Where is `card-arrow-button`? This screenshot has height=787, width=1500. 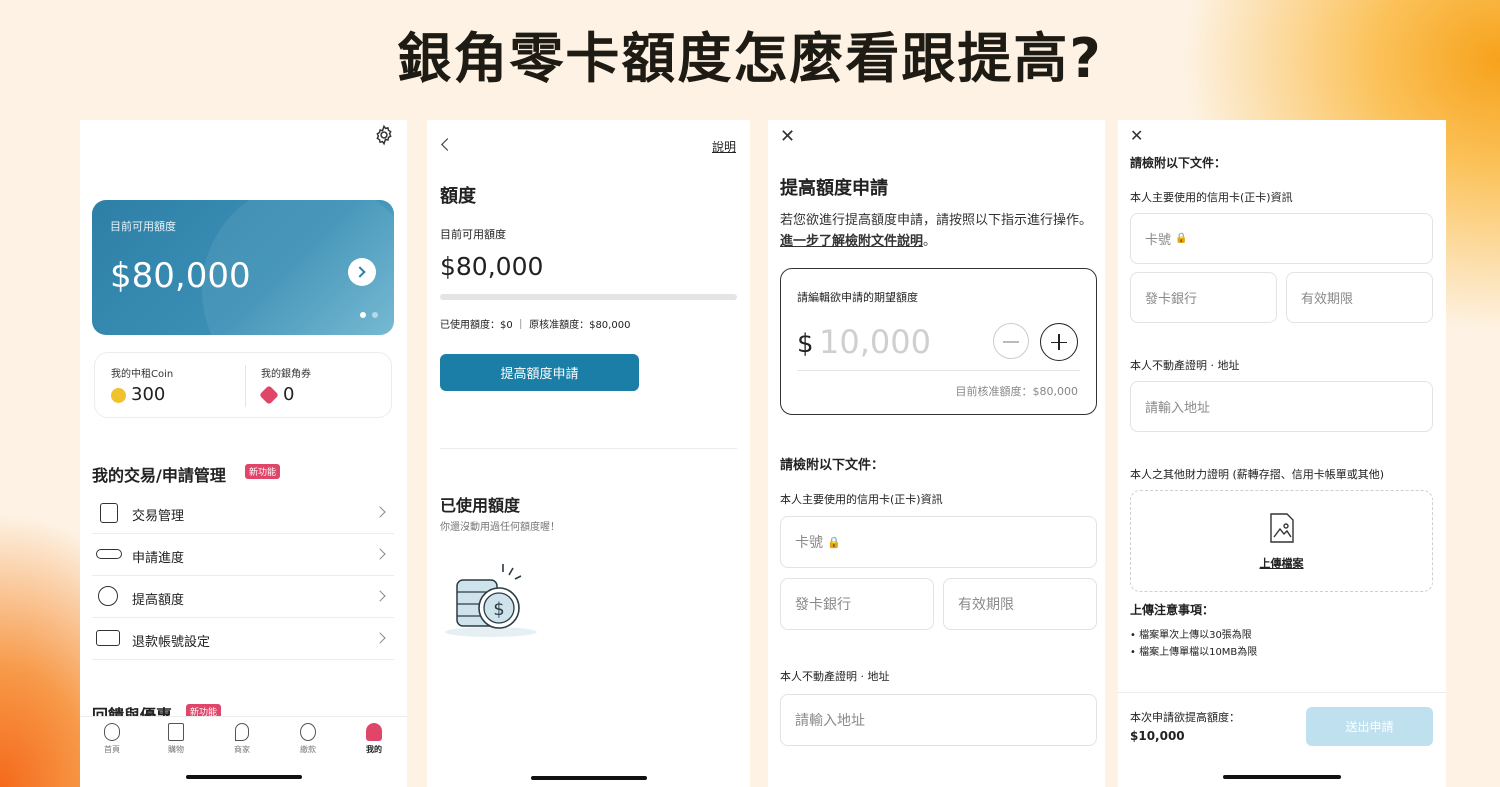
card-arrow-button is located at coordinates (362, 272).